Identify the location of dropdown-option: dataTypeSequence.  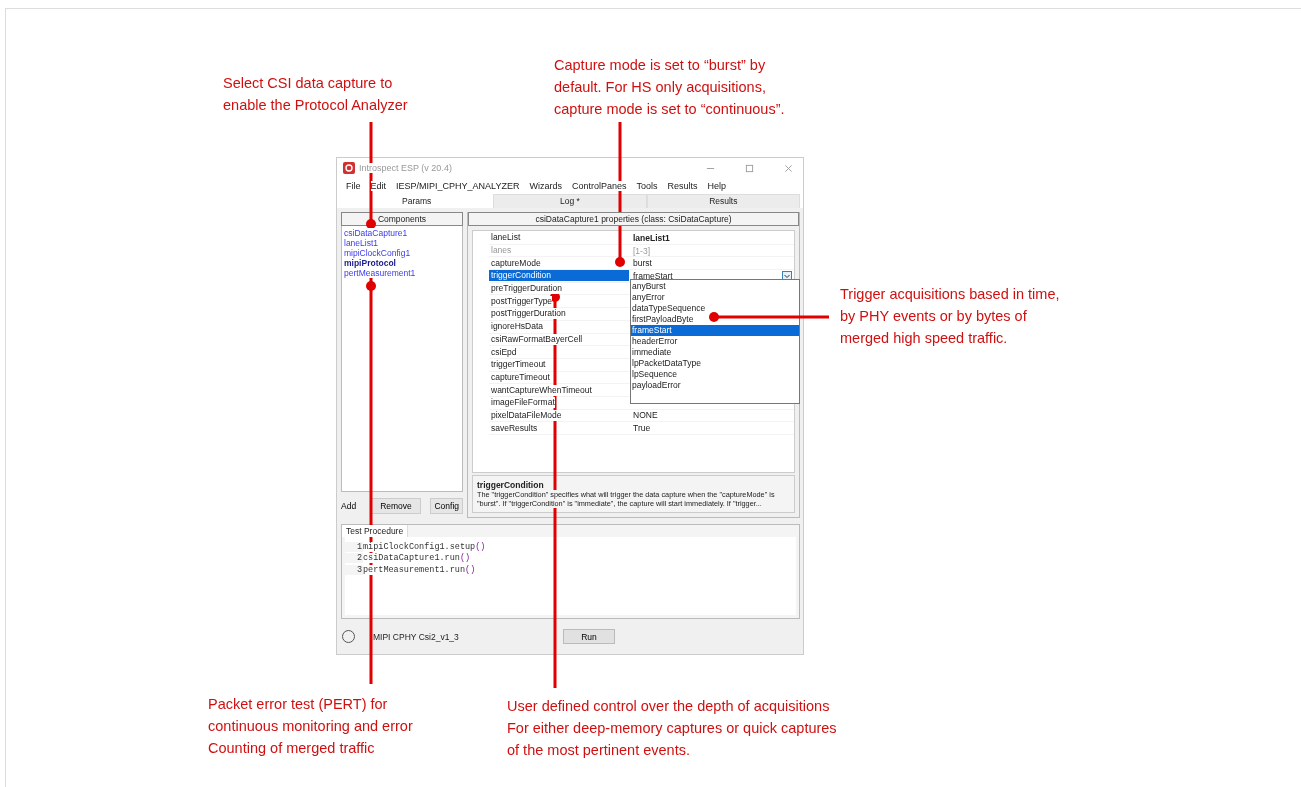
(715, 308).